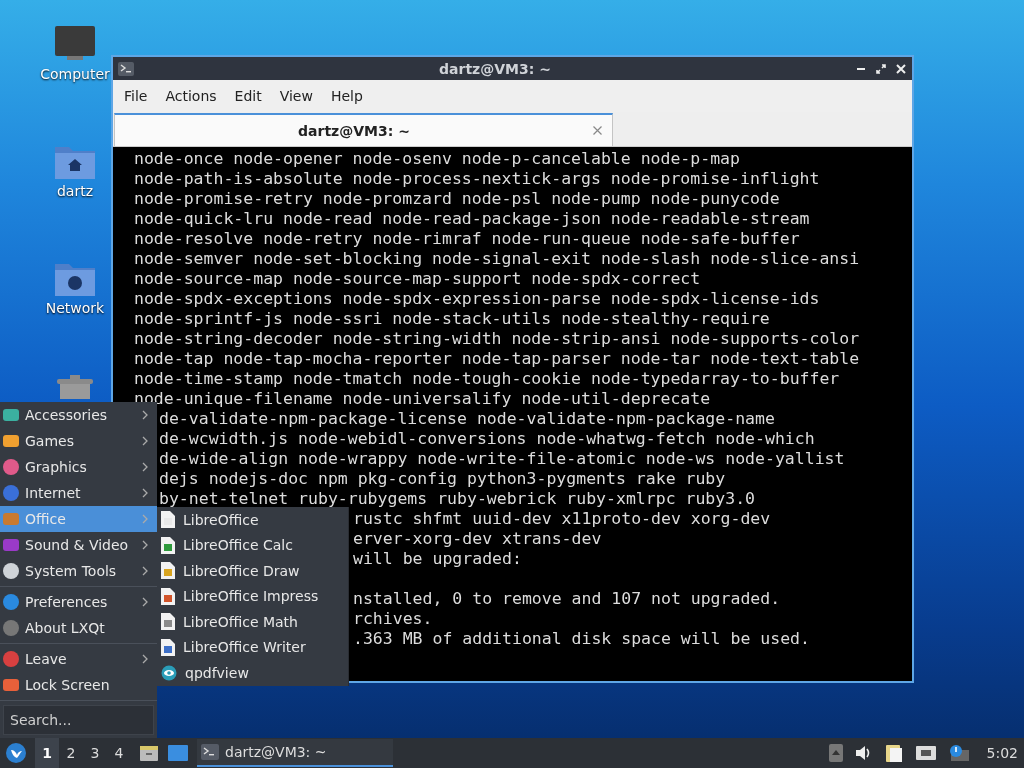  What do you see at coordinates (149, 753) in the screenshot?
I see `file-manager-icon` at bounding box center [149, 753].